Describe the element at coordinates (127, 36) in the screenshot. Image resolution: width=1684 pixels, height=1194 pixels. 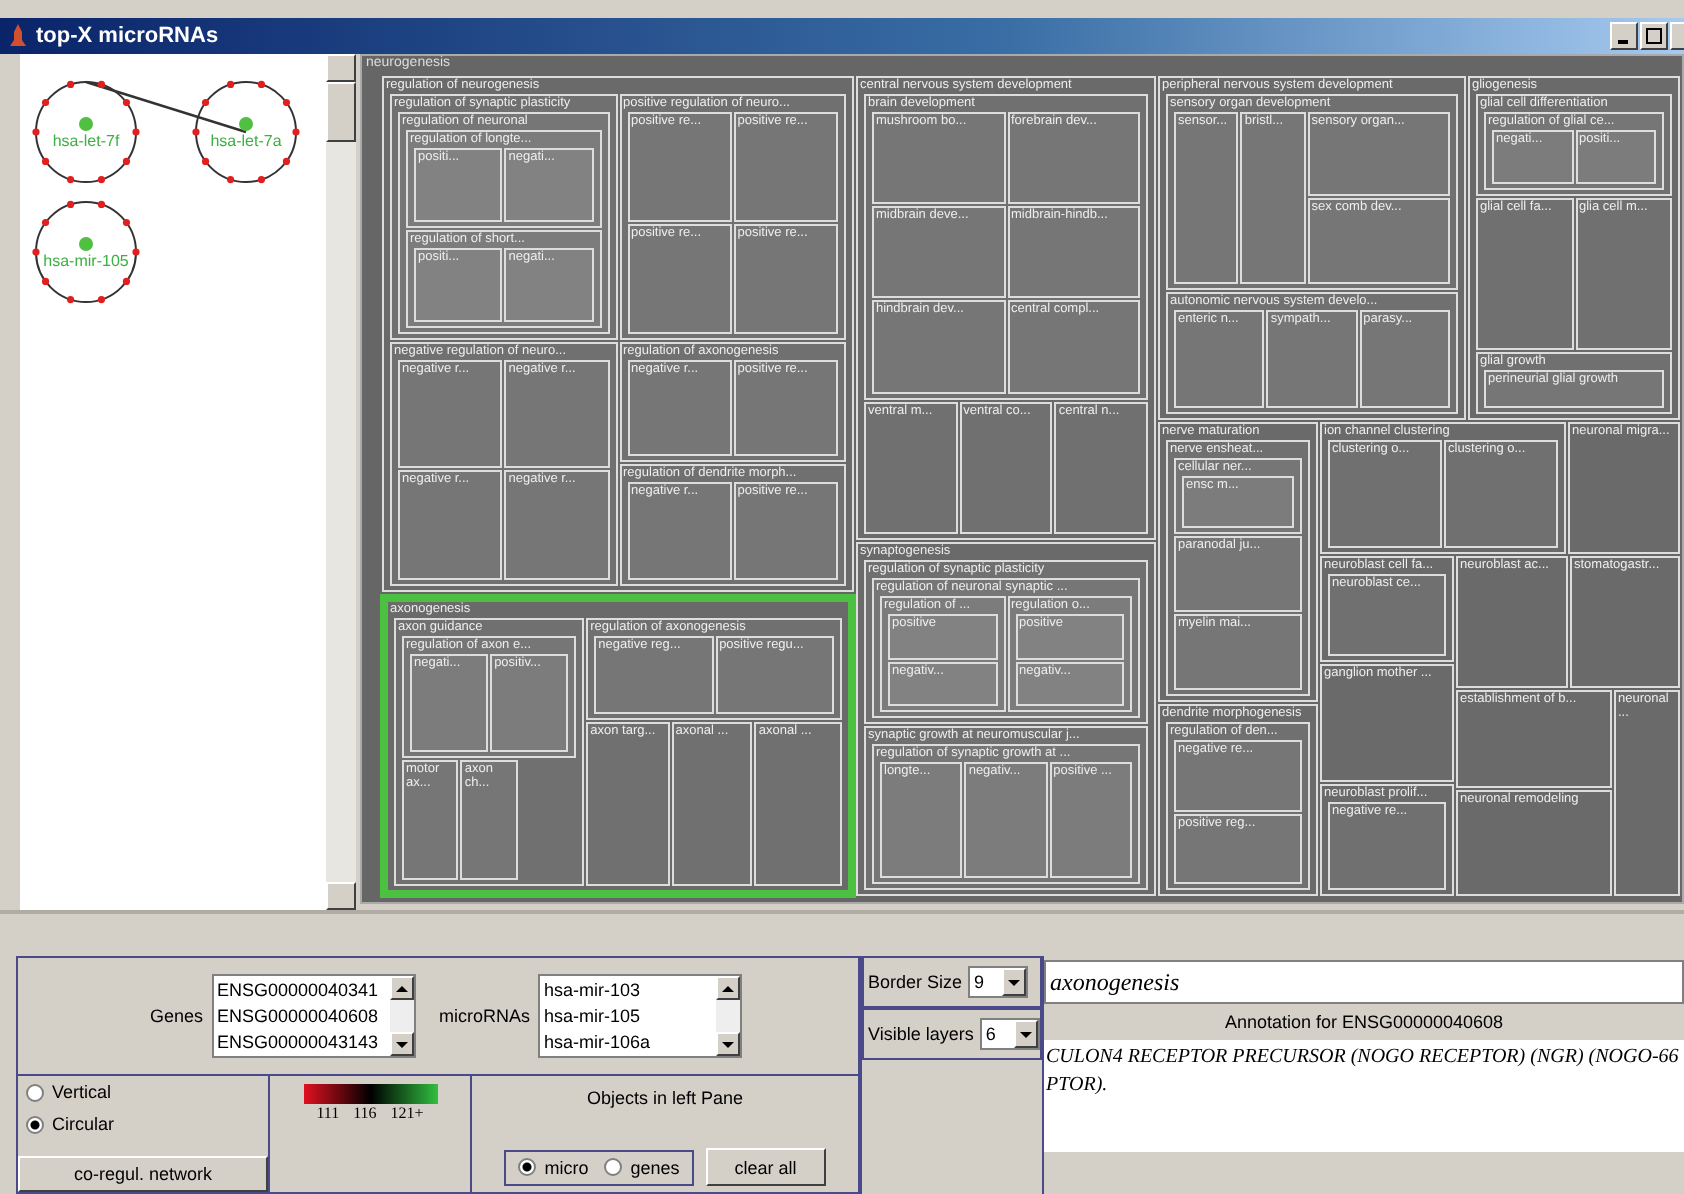
I see `window-title: top-X microRNAs` at that location.